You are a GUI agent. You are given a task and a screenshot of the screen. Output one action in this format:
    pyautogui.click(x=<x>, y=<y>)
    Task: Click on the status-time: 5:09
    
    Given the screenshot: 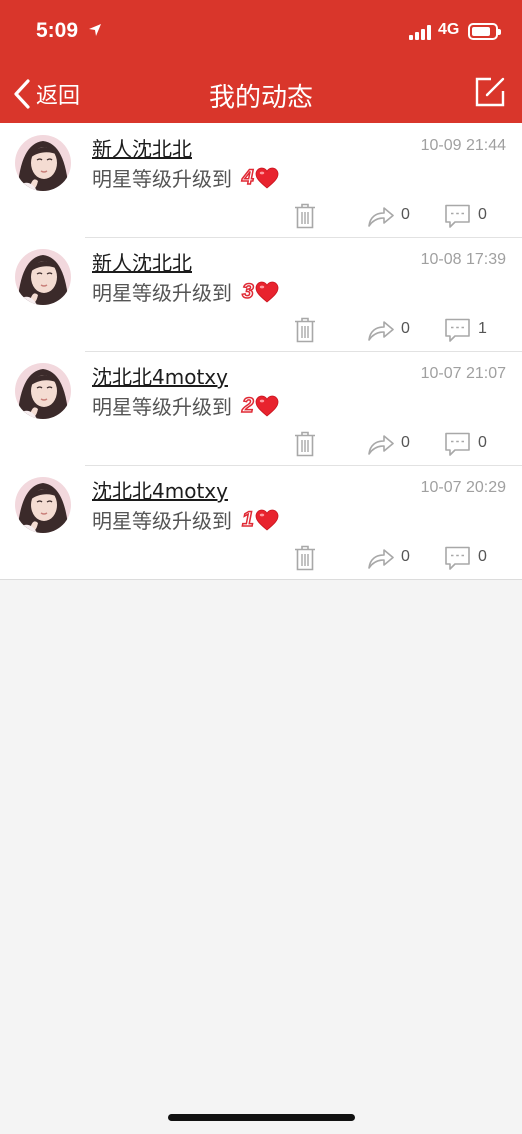 What is the action you would take?
    pyautogui.click(x=57, y=30)
    